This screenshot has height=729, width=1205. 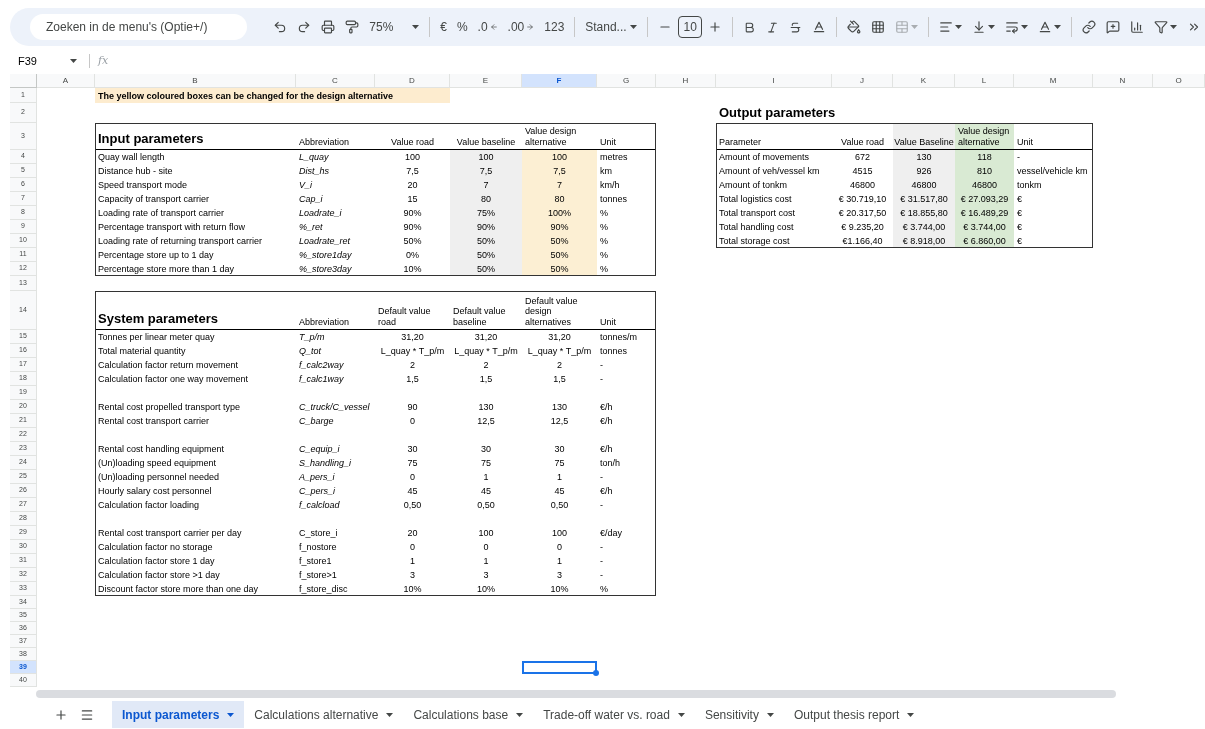 I want to click on number-format-button: 123, so click(x=554, y=27).